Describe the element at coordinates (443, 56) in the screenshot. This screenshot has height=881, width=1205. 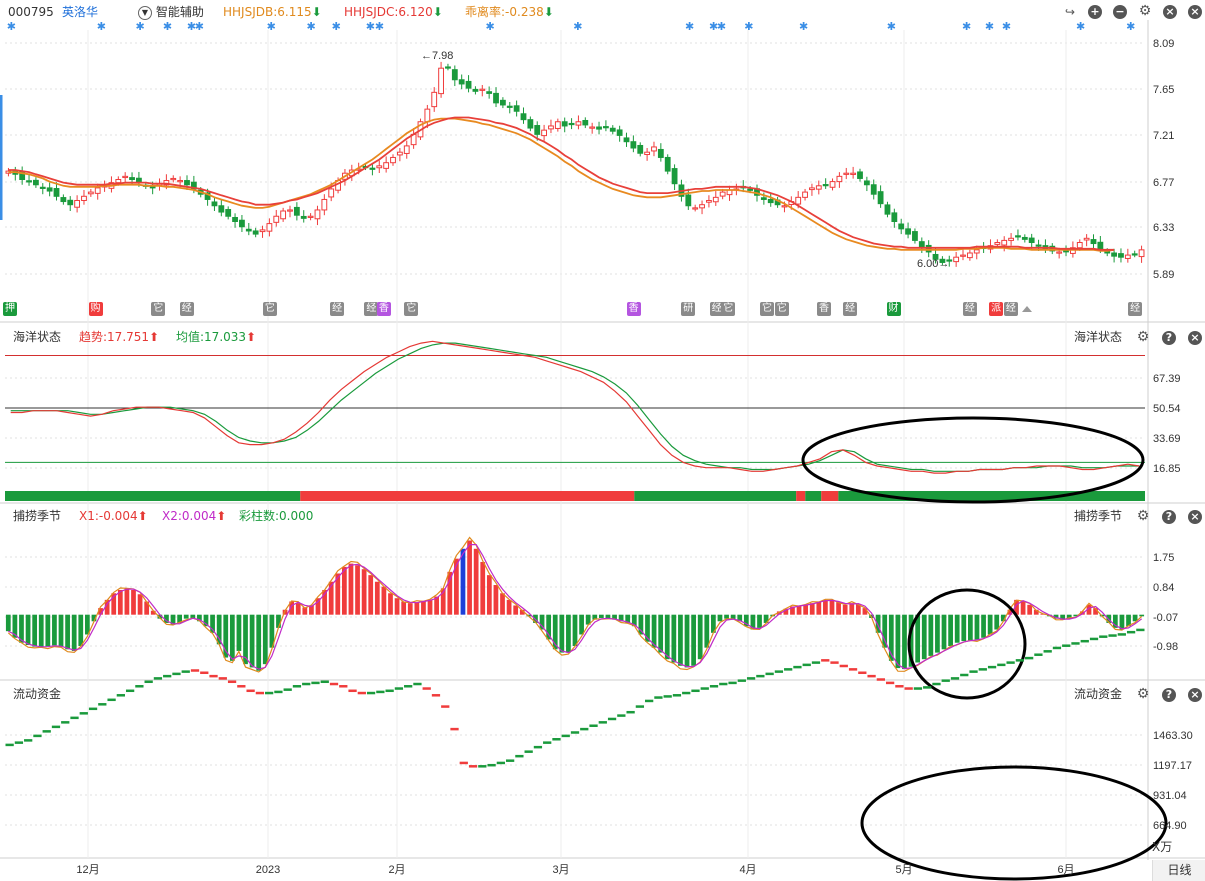
I see `max-price-value: 7.98` at that location.